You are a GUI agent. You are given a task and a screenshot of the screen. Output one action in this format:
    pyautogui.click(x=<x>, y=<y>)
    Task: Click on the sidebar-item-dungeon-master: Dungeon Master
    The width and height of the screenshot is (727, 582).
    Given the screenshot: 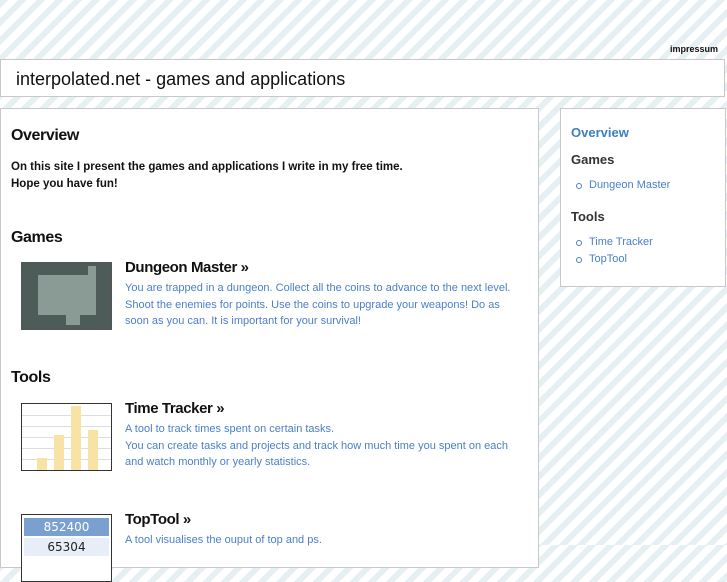 What is the action you would take?
    pyautogui.click(x=622, y=185)
    